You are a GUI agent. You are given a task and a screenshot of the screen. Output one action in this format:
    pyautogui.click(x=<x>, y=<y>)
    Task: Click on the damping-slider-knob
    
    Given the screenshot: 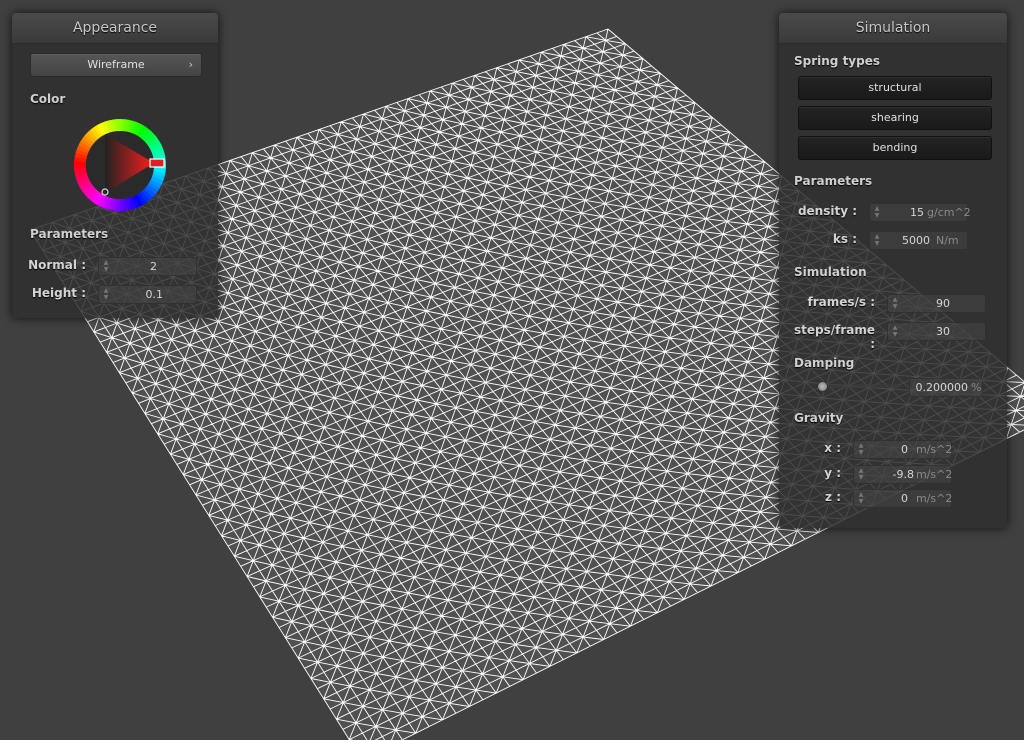 What is the action you would take?
    pyautogui.click(x=823, y=386)
    